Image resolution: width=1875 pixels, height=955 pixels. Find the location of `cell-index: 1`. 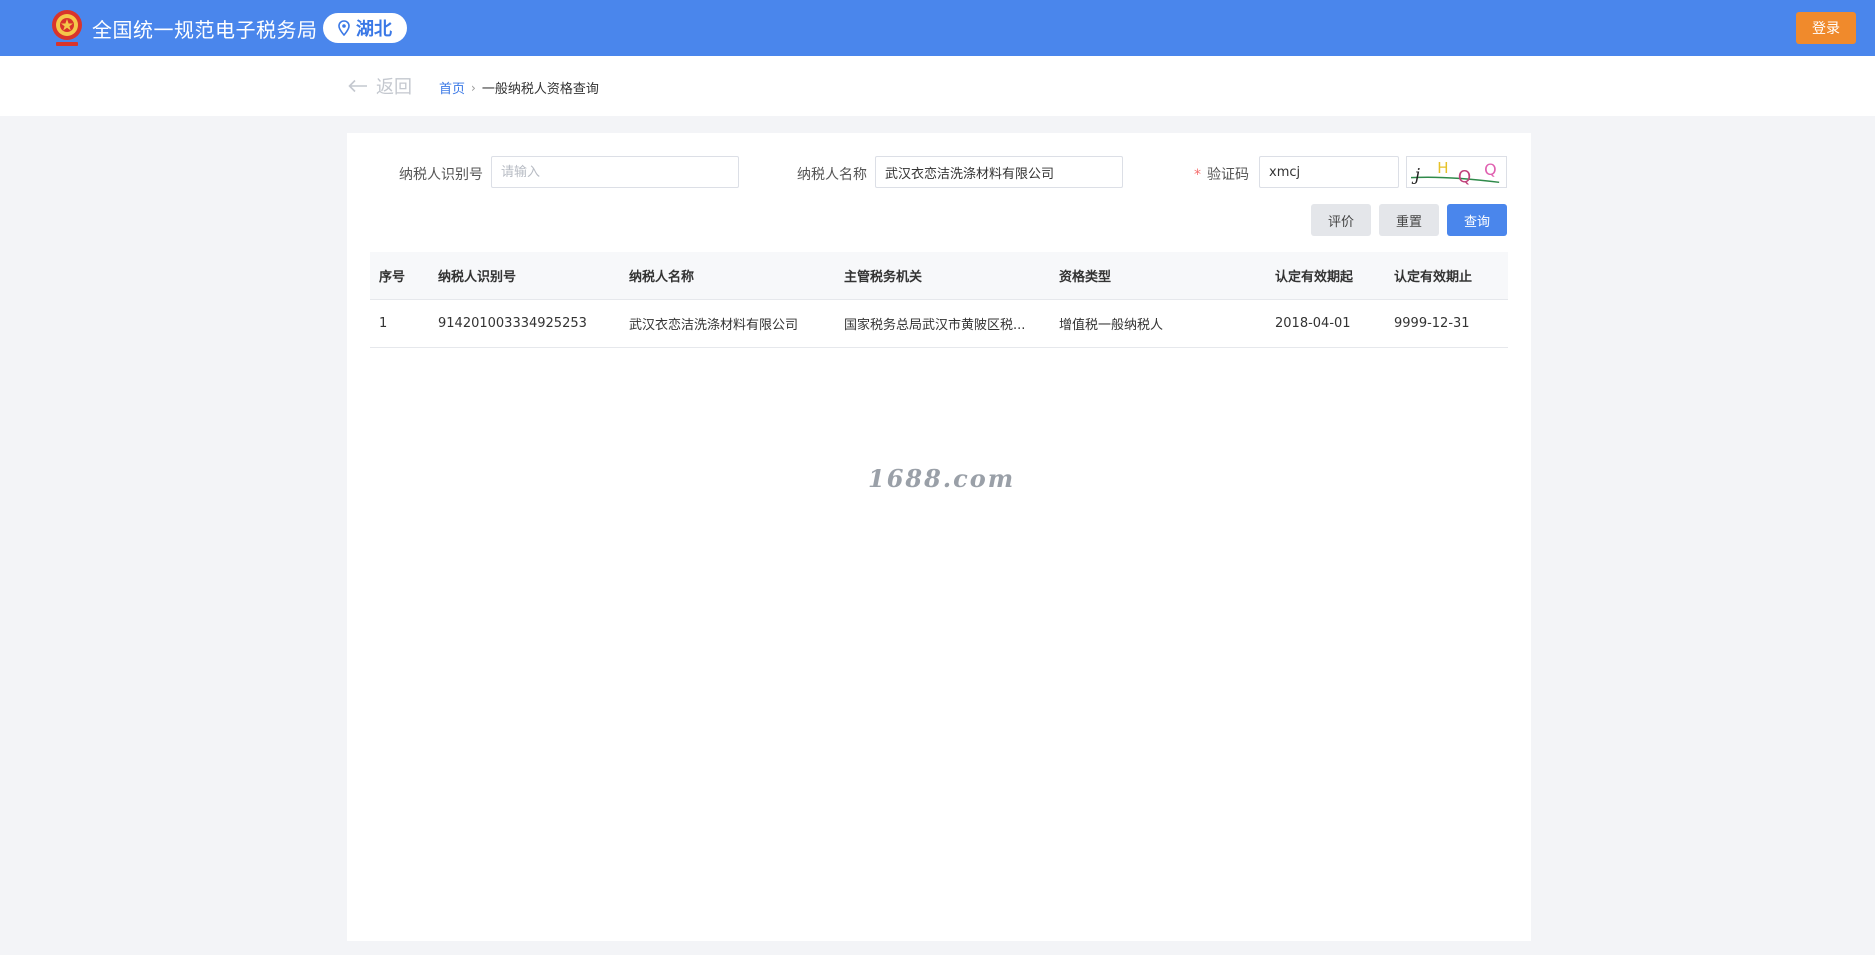

cell-index: 1 is located at coordinates (383, 323).